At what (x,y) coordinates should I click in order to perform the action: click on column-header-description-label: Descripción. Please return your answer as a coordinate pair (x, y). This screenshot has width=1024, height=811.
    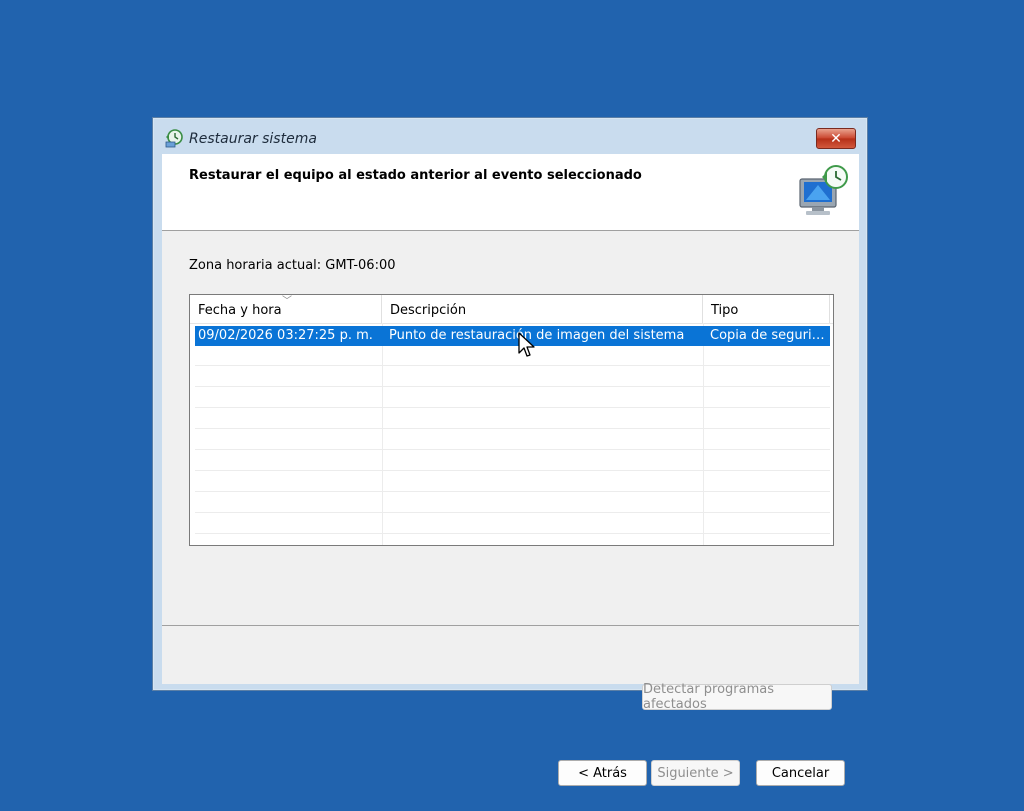
    Looking at the image, I should click on (428, 310).